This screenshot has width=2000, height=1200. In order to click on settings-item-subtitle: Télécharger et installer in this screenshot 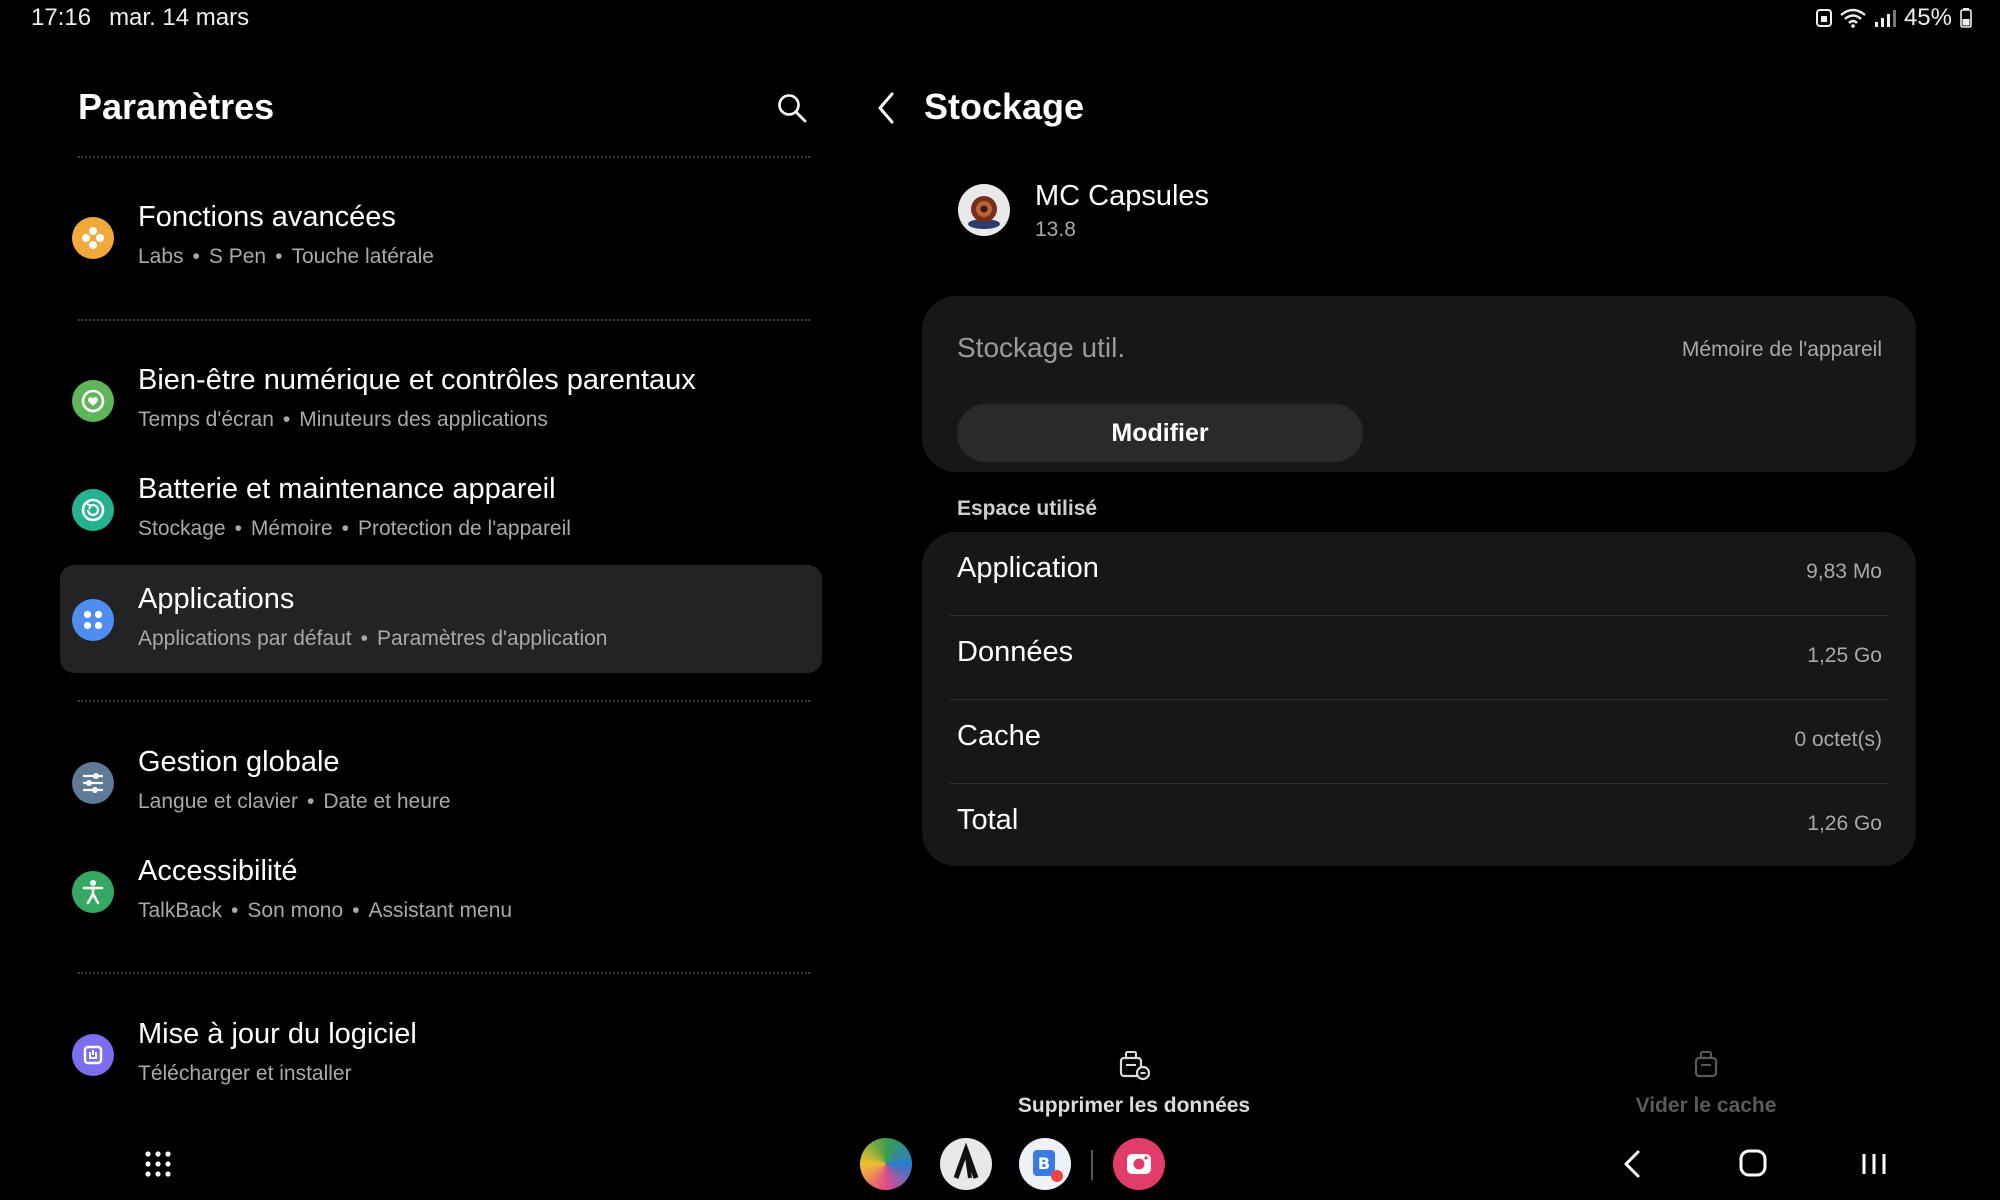, I will do `click(245, 1074)`.